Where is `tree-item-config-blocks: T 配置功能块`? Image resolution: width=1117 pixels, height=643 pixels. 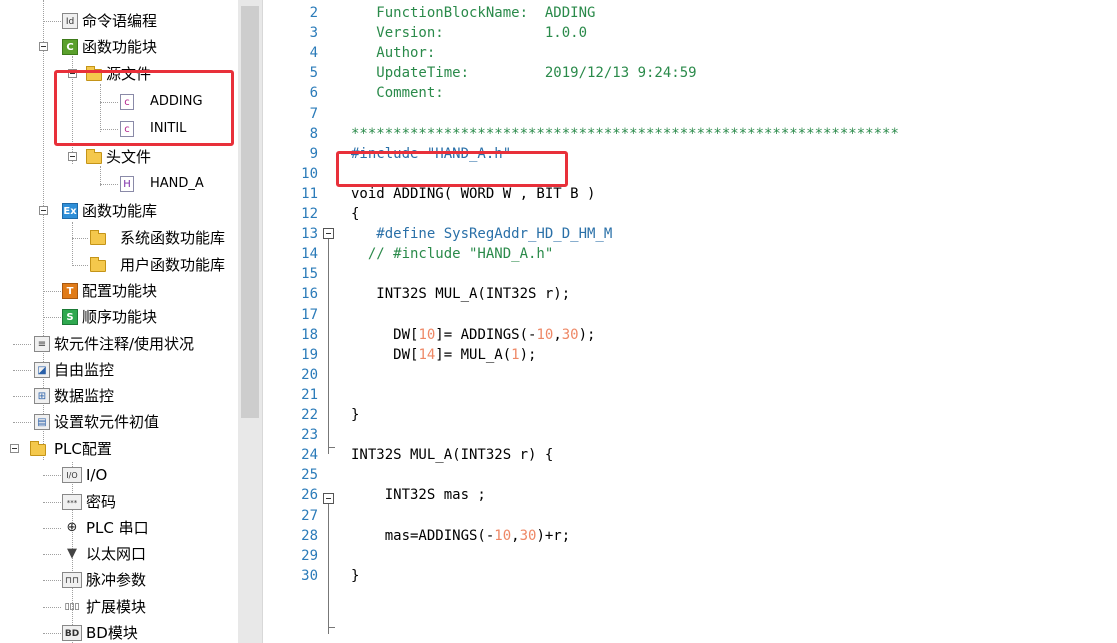
tree-item-config-blocks: T 配置功能块 is located at coordinates (119, 291).